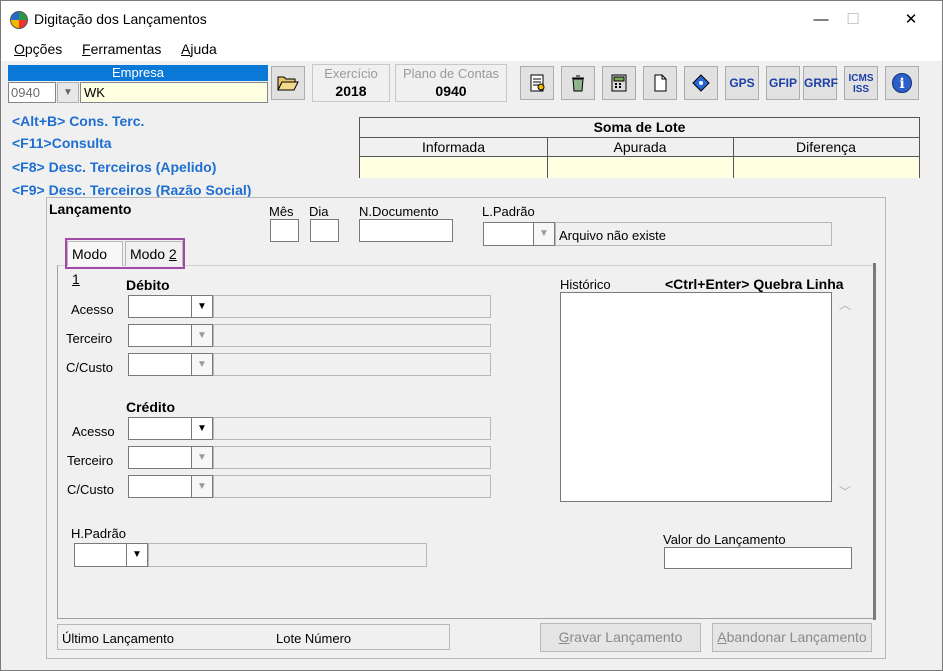 This screenshot has height=671, width=943. What do you see at coordinates (352, 306) in the screenshot?
I see `debito-acesso-desc` at bounding box center [352, 306].